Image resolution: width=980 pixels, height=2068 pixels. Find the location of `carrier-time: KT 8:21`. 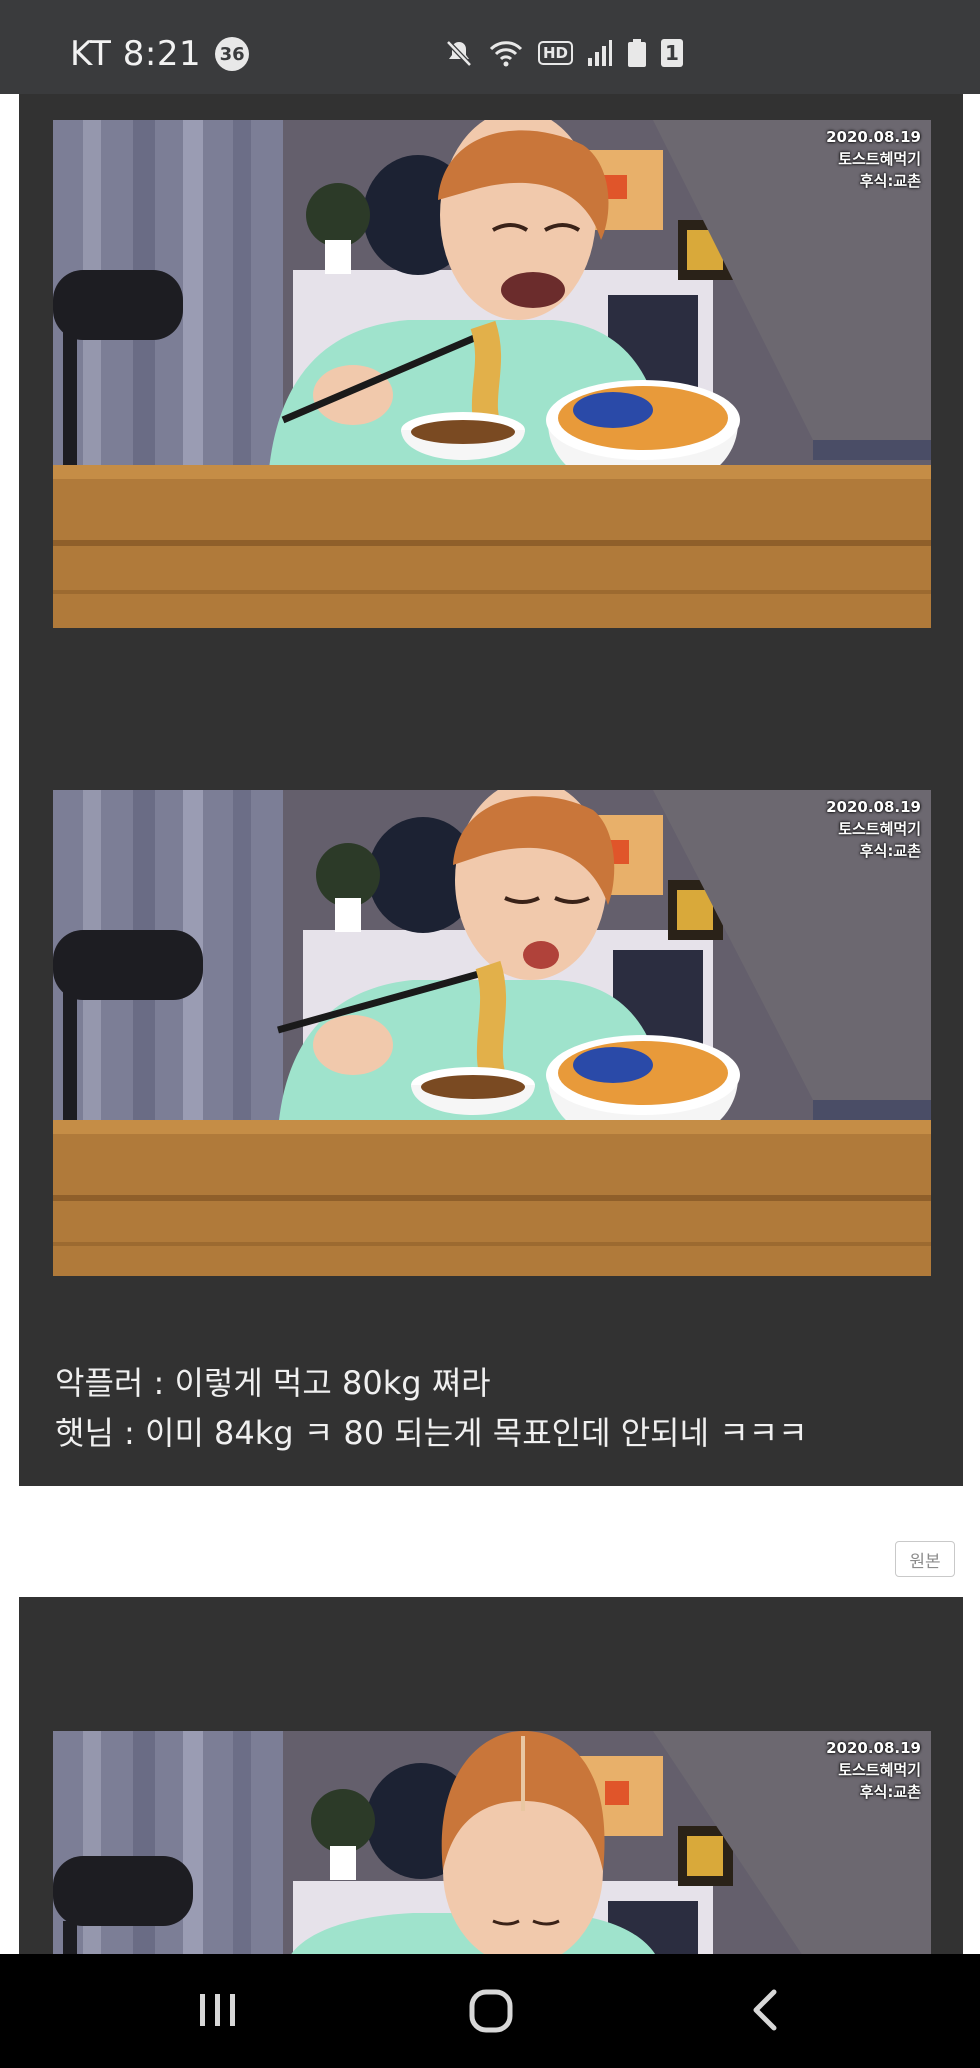

carrier-time: KT 8:21 is located at coordinates (136, 54).